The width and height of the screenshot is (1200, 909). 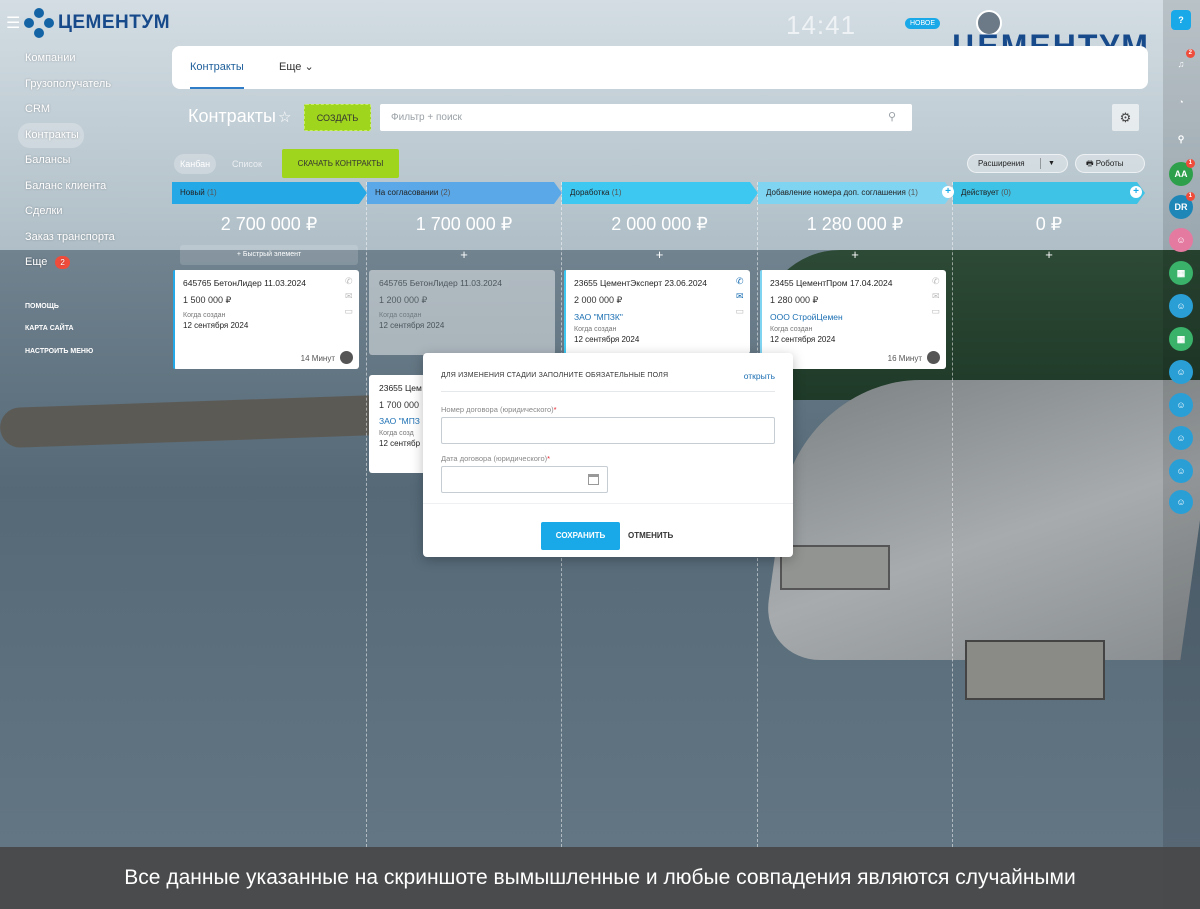 I want to click on column-header: На согласовании (2), so click(x=464, y=193).